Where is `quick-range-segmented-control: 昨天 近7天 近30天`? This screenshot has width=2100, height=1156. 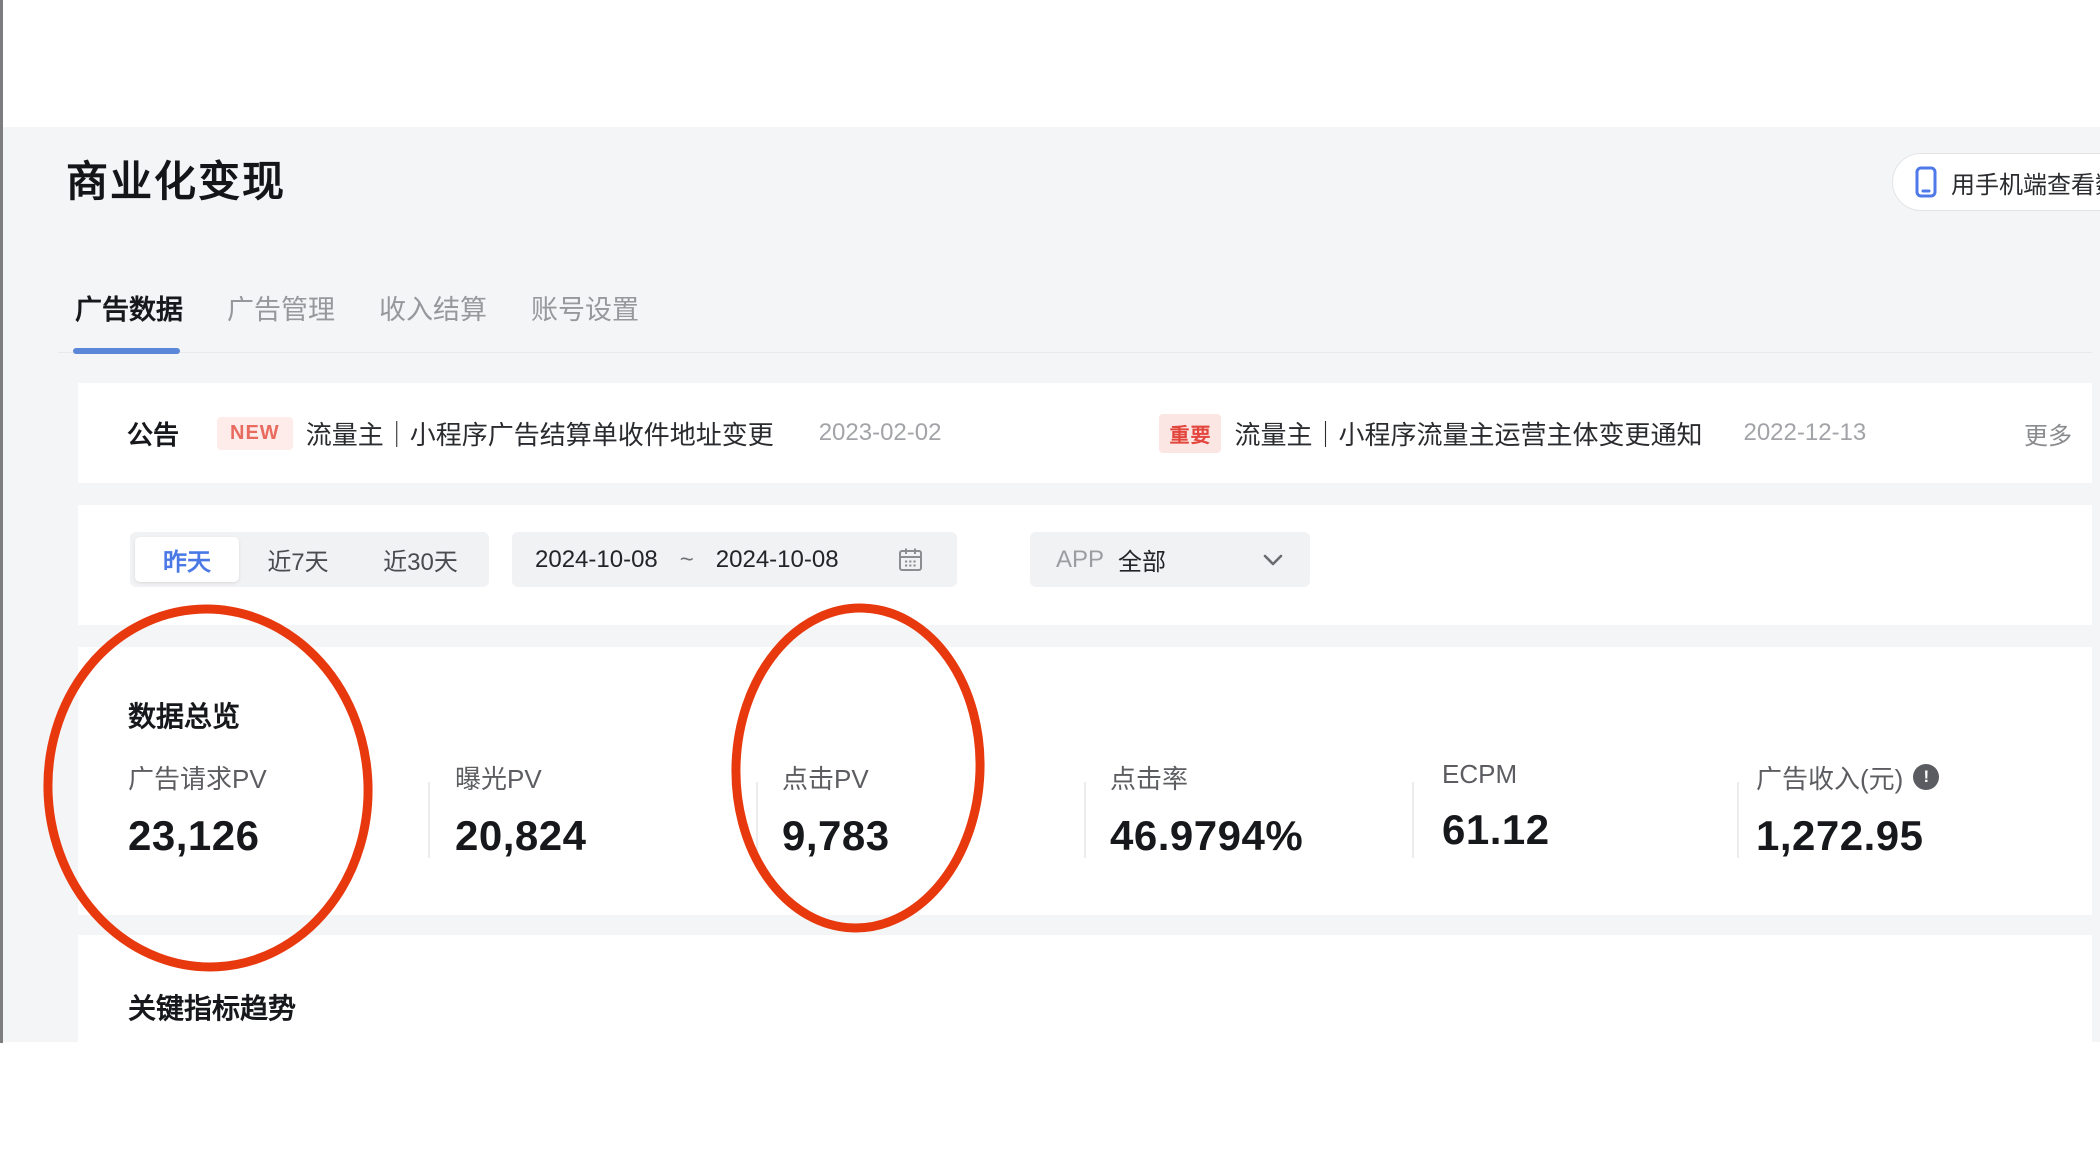 quick-range-segmented-control: 昨天 近7天 近30天 is located at coordinates (309, 559).